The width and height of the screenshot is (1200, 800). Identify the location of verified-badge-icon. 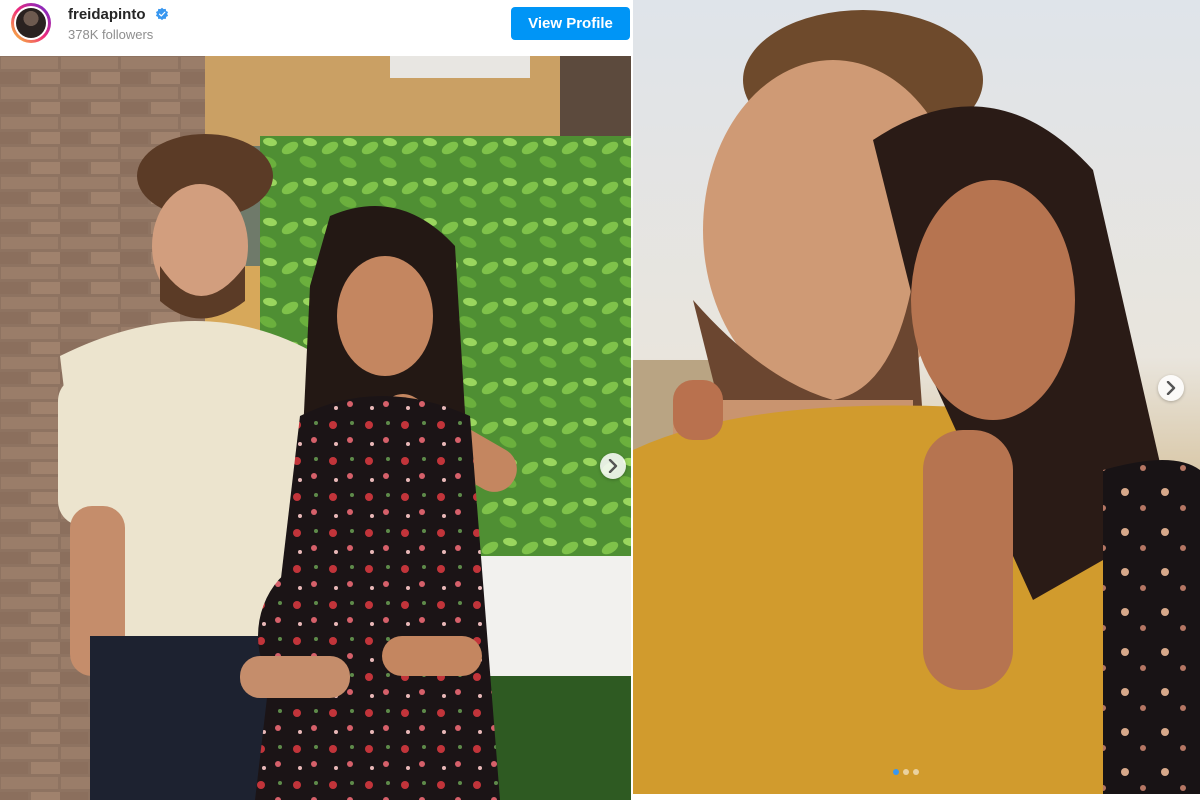
(161, 14).